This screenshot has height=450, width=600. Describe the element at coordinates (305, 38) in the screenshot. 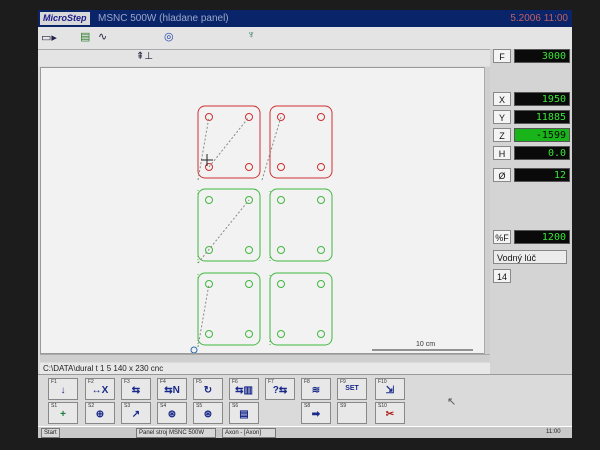

I see `main-toolbar: ▭▸ ▤ ∿ ◎ ♆` at that location.